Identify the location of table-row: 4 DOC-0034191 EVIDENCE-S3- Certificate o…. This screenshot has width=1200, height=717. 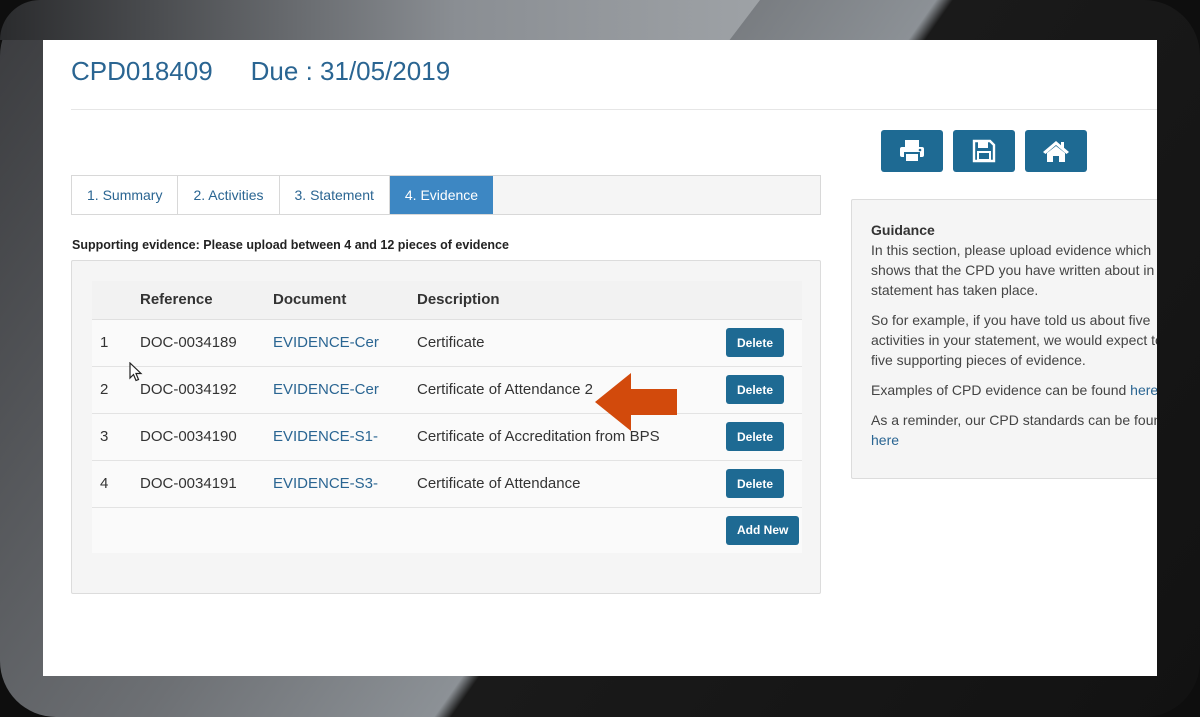
(447, 484).